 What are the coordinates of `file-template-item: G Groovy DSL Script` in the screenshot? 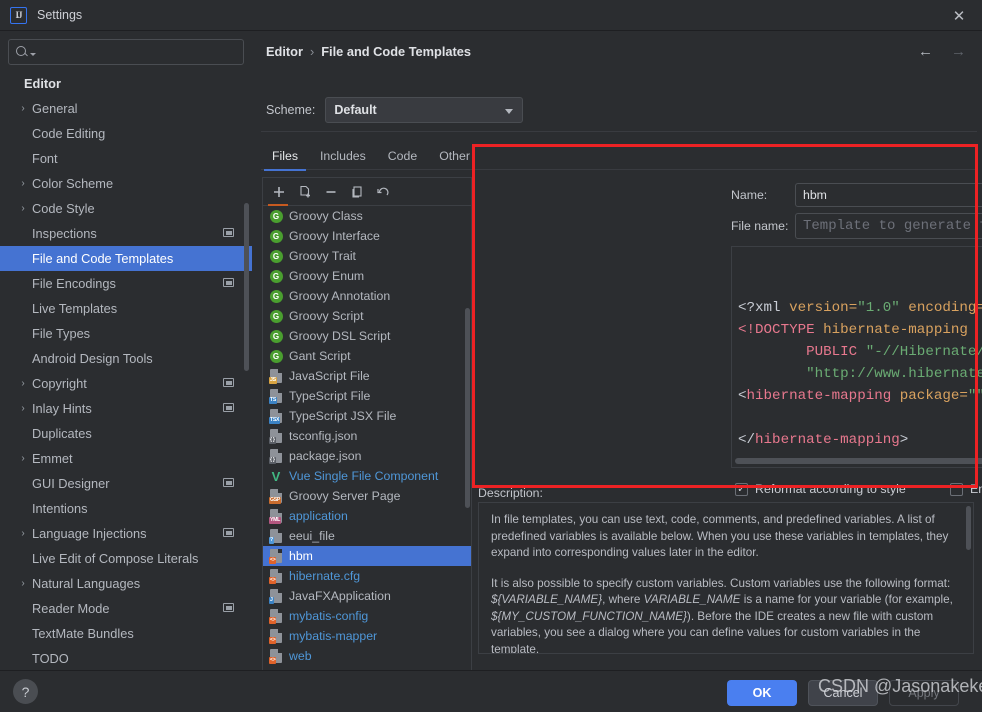 It's located at (367, 336).